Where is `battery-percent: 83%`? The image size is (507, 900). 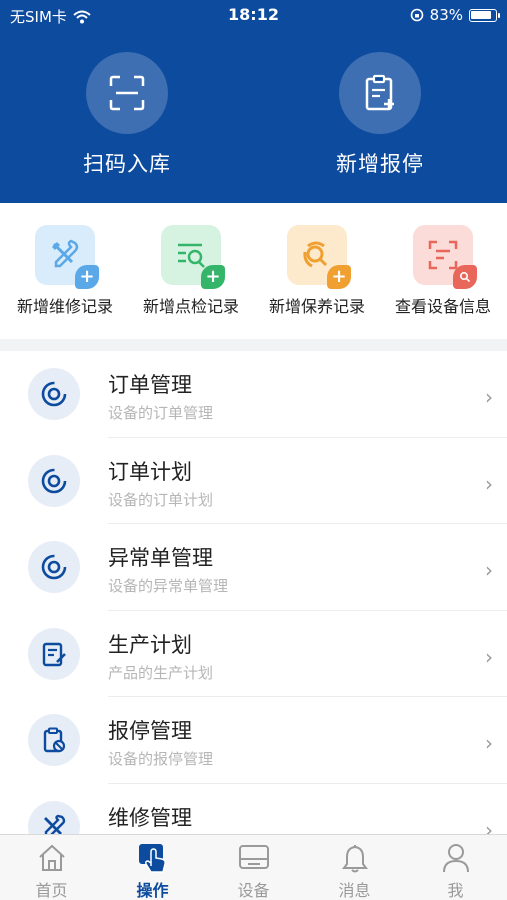 battery-percent: 83% is located at coordinates (446, 15).